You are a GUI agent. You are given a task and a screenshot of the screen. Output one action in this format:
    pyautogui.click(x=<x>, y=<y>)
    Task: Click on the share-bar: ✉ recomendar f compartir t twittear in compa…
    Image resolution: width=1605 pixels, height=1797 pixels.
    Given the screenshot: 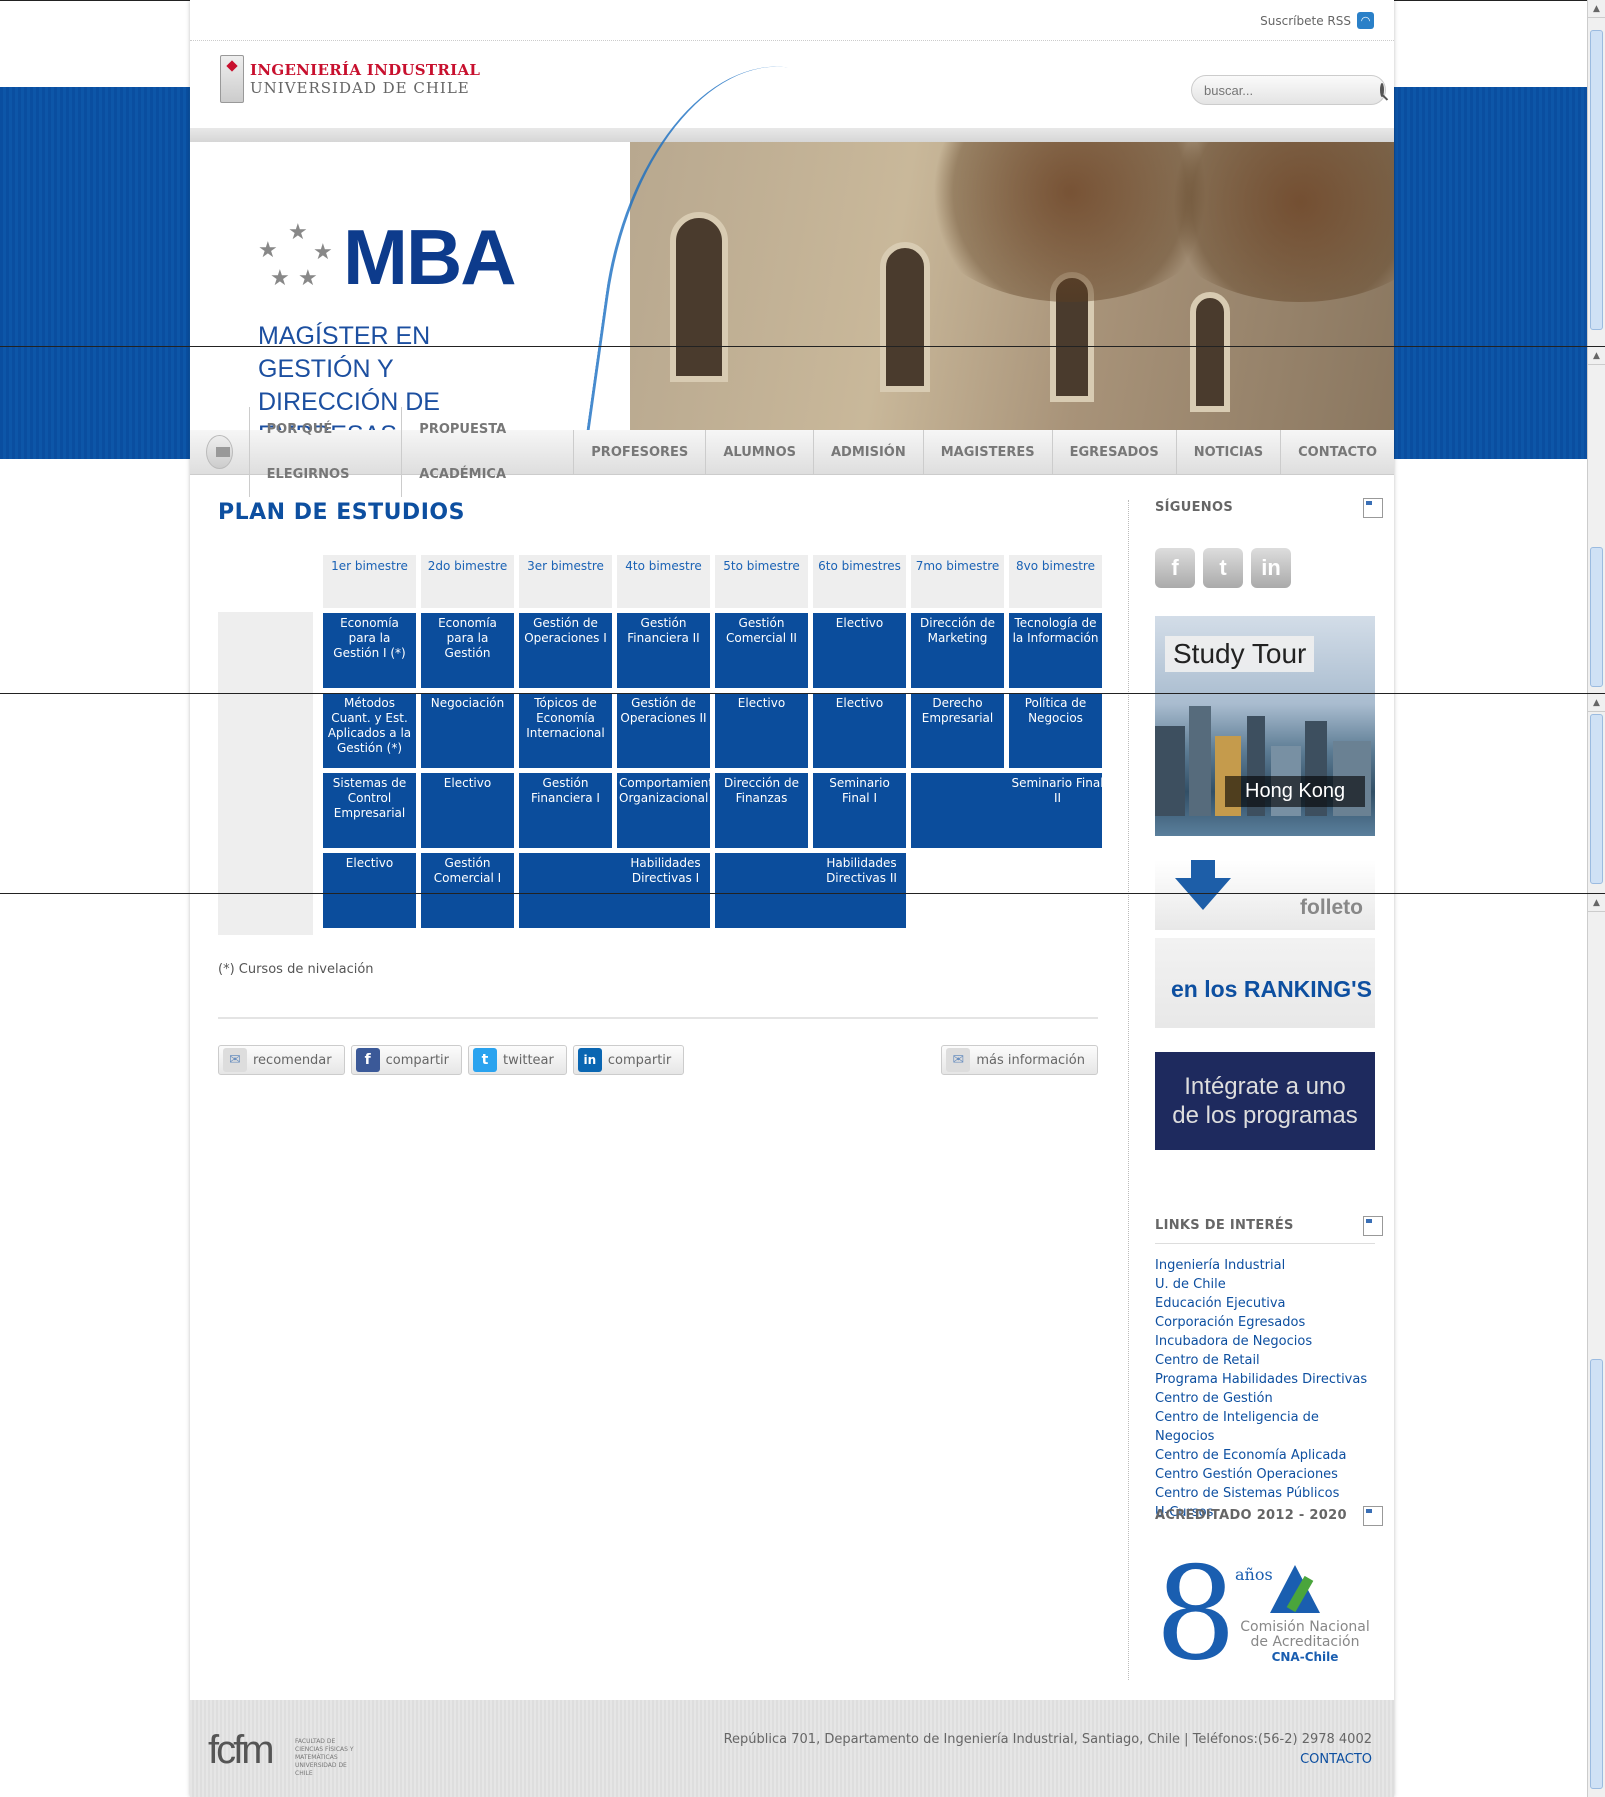 What is the action you would take?
    pyautogui.click(x=451, y=1060)
    